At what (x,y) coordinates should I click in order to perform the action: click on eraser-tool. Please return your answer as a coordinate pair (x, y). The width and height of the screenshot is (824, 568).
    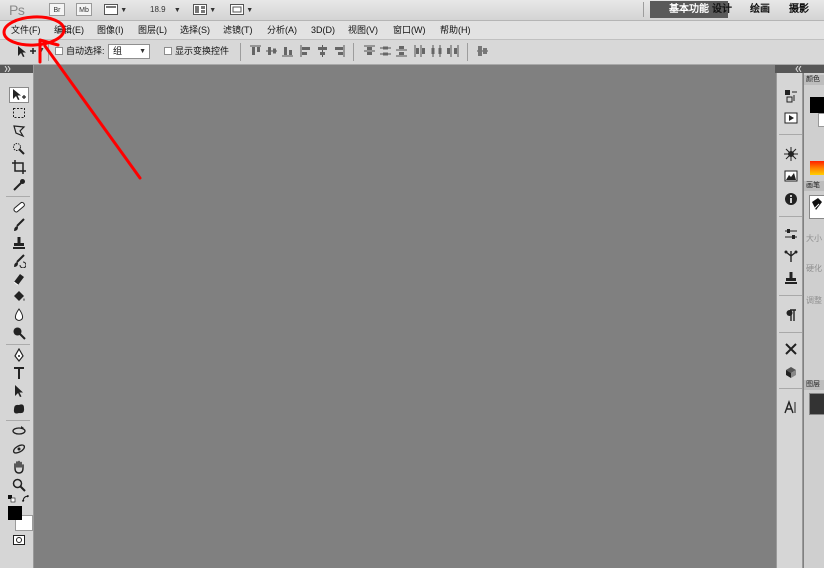
    Looking at the image, I should click on (19, 279).